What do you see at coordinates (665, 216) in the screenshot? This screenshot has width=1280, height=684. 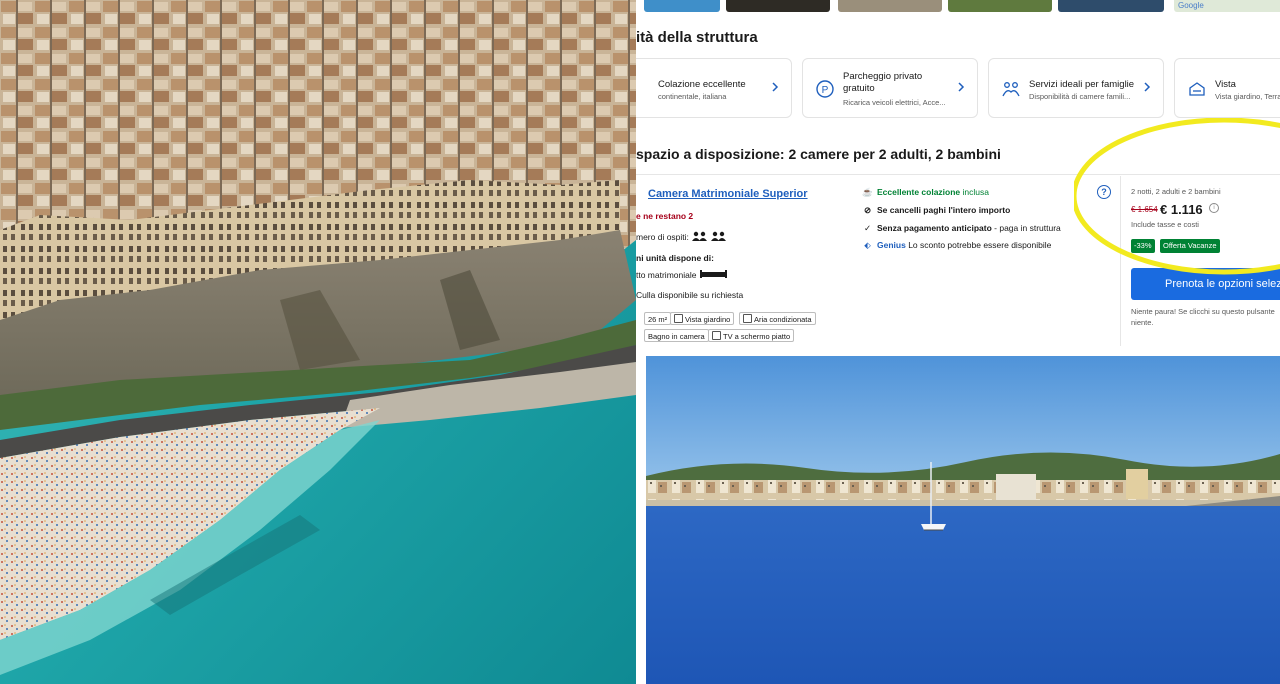 I see `scarcity-text: e ne restano 2` at bounding box center [665, 216].